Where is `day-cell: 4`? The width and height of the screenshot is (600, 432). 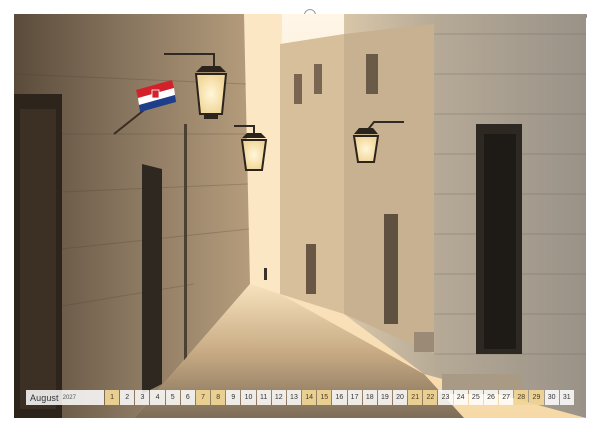 day-cell: 4 is located at coordinates (157, 397).